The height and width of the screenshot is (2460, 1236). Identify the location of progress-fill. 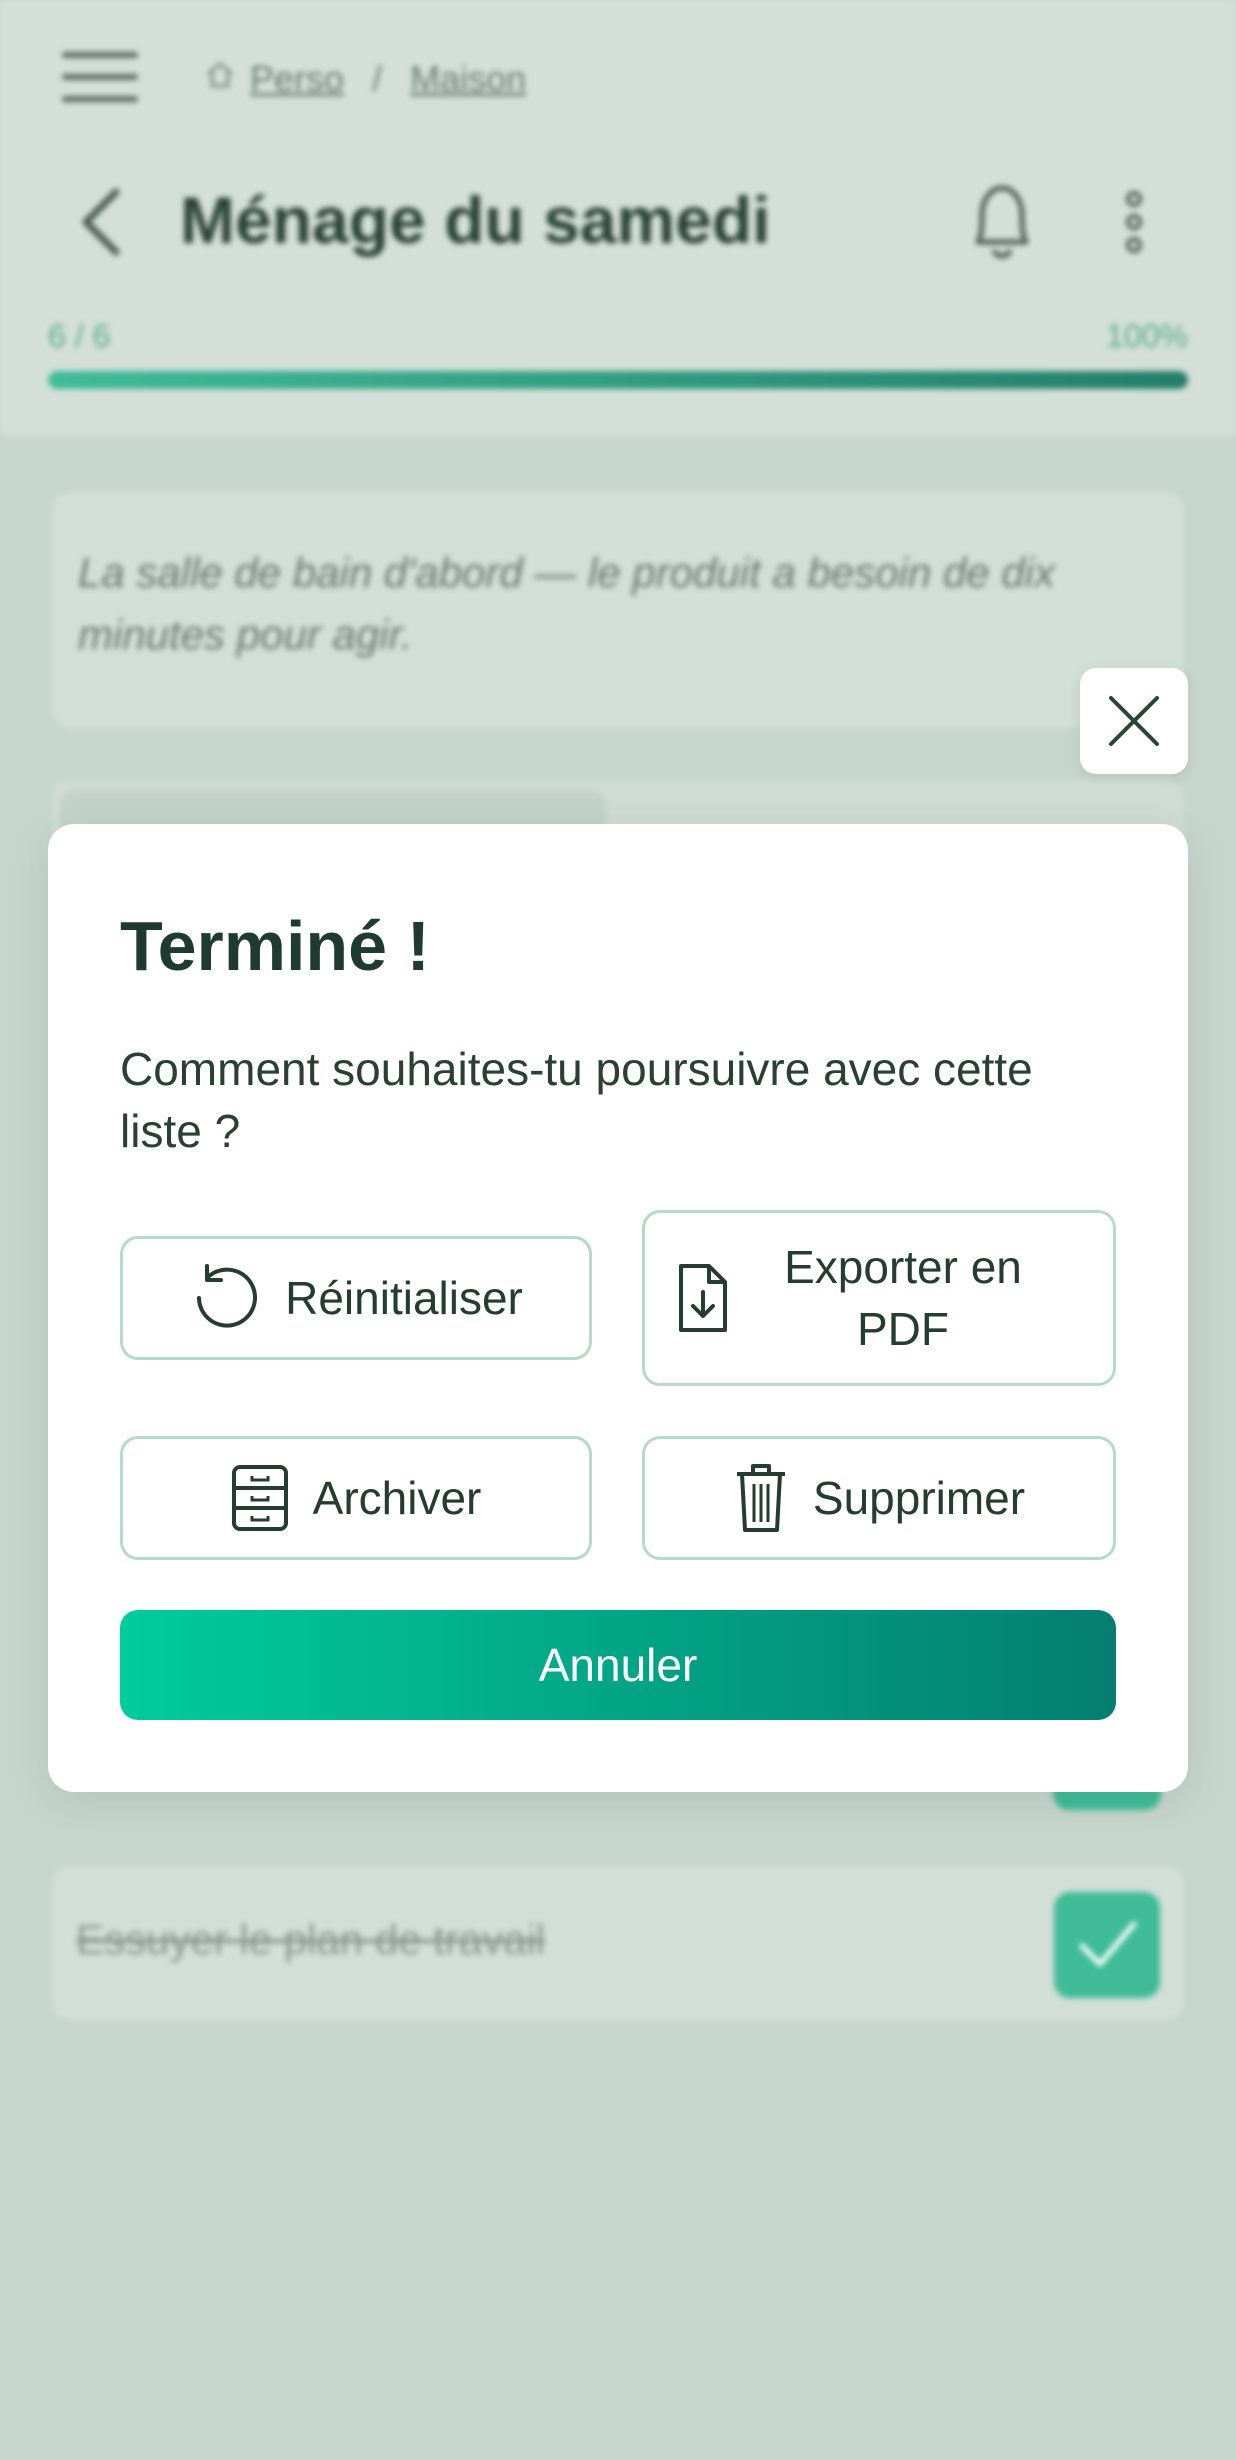
(618, 380).